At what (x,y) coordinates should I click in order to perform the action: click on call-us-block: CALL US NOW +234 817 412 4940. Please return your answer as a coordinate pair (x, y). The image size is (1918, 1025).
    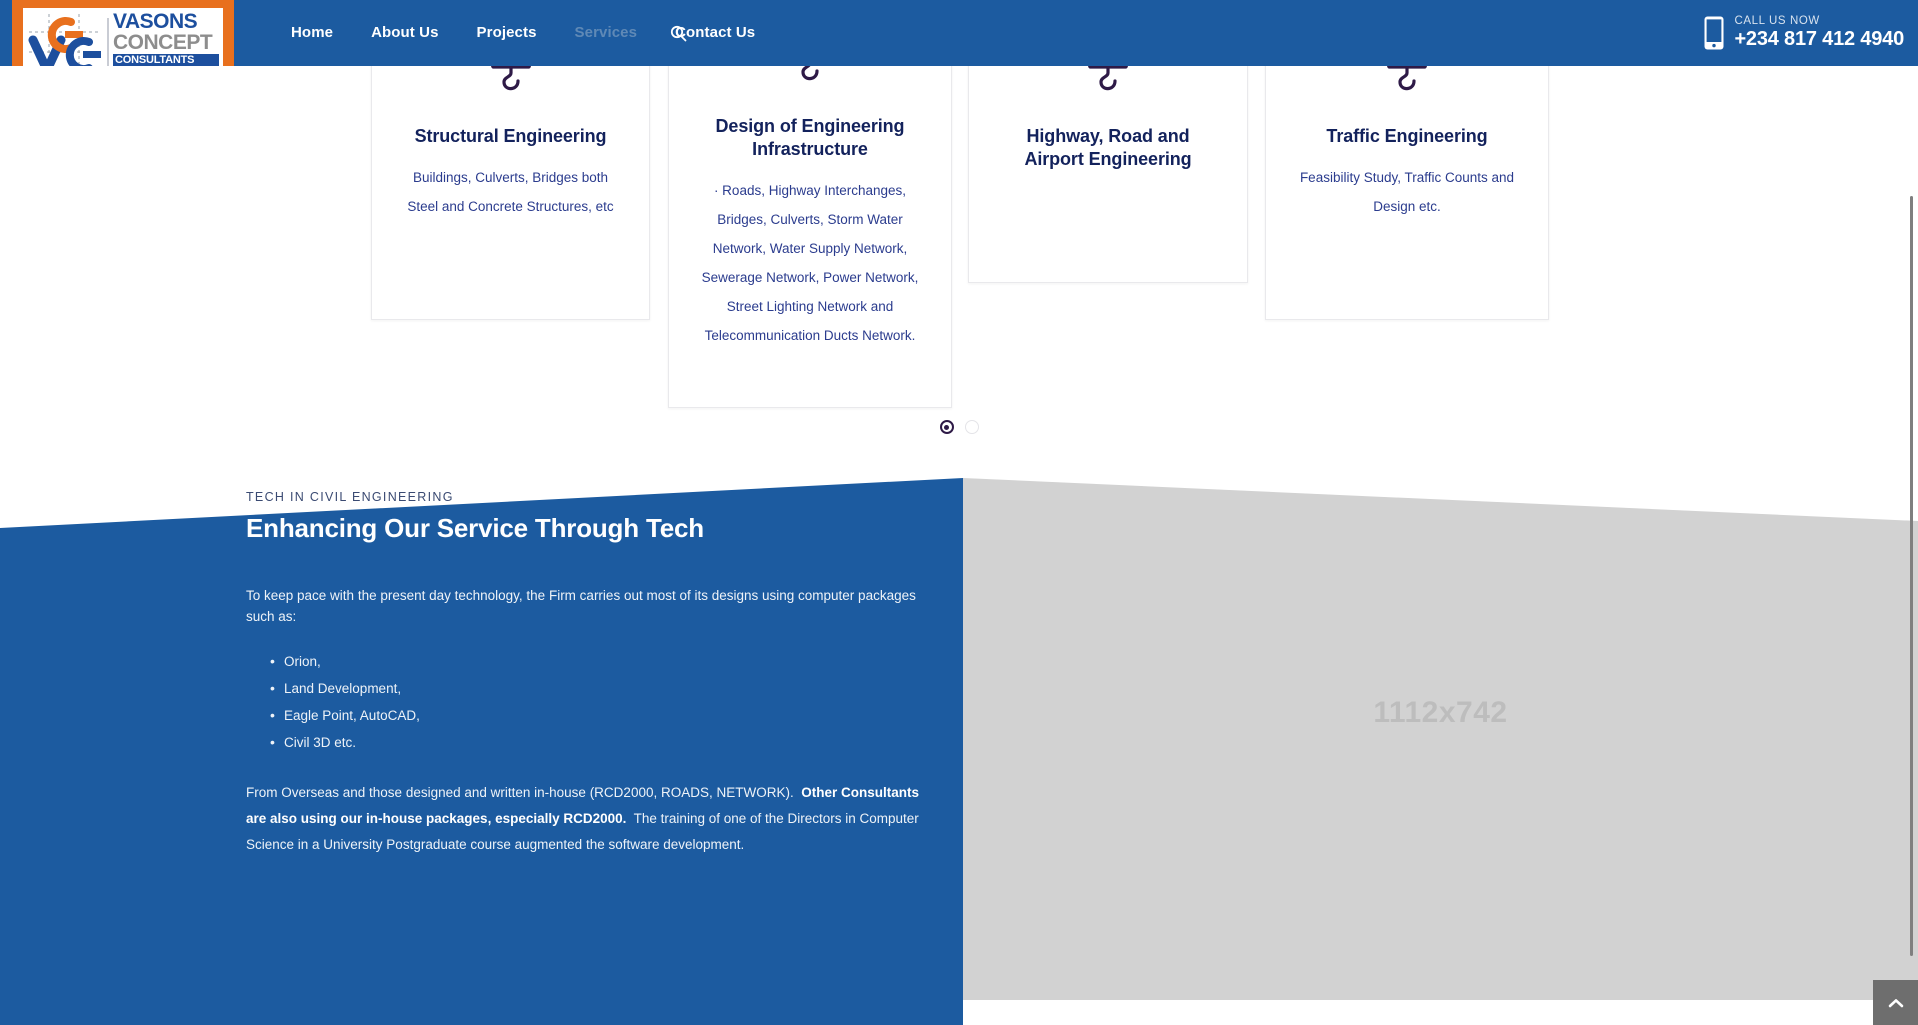
    Looking at the image, I should click on (1804, 33).